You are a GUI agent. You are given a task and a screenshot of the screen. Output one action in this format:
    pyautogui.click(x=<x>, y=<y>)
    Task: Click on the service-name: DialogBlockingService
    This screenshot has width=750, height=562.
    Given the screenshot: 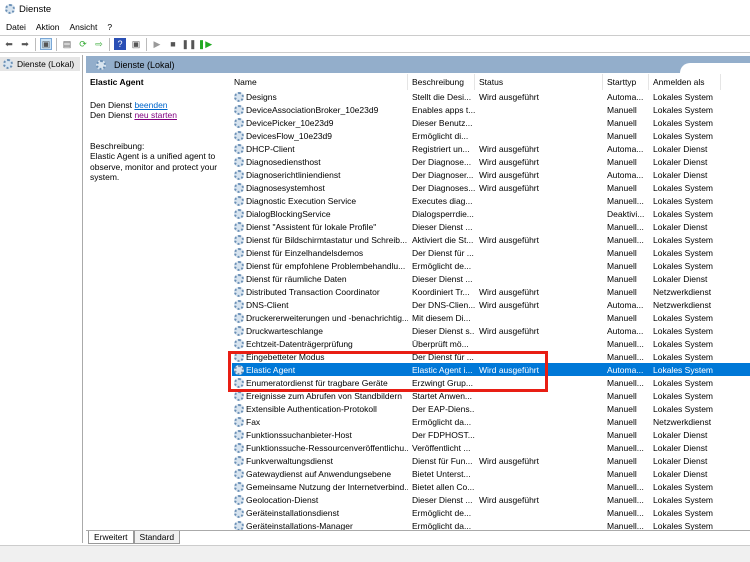 What is the action you would take?
    pyautogui.click(x=320, y=213)
    